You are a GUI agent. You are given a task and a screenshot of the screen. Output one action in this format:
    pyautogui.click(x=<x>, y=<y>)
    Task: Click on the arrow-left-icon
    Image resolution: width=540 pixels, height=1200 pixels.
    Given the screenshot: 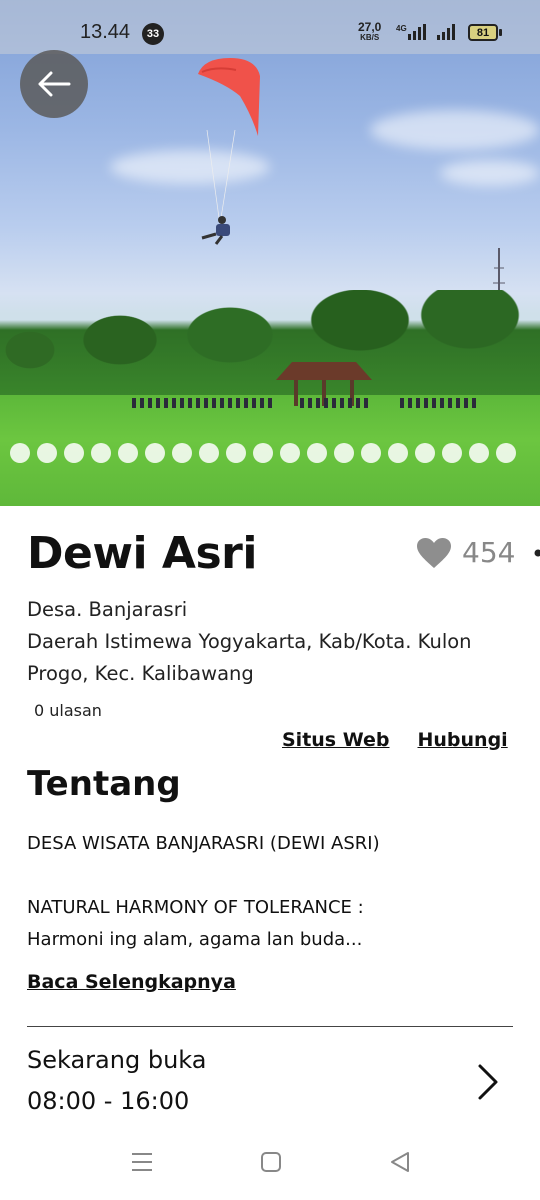 What is the action you would take?
    pyautogui.click(x=54, y=84)
    